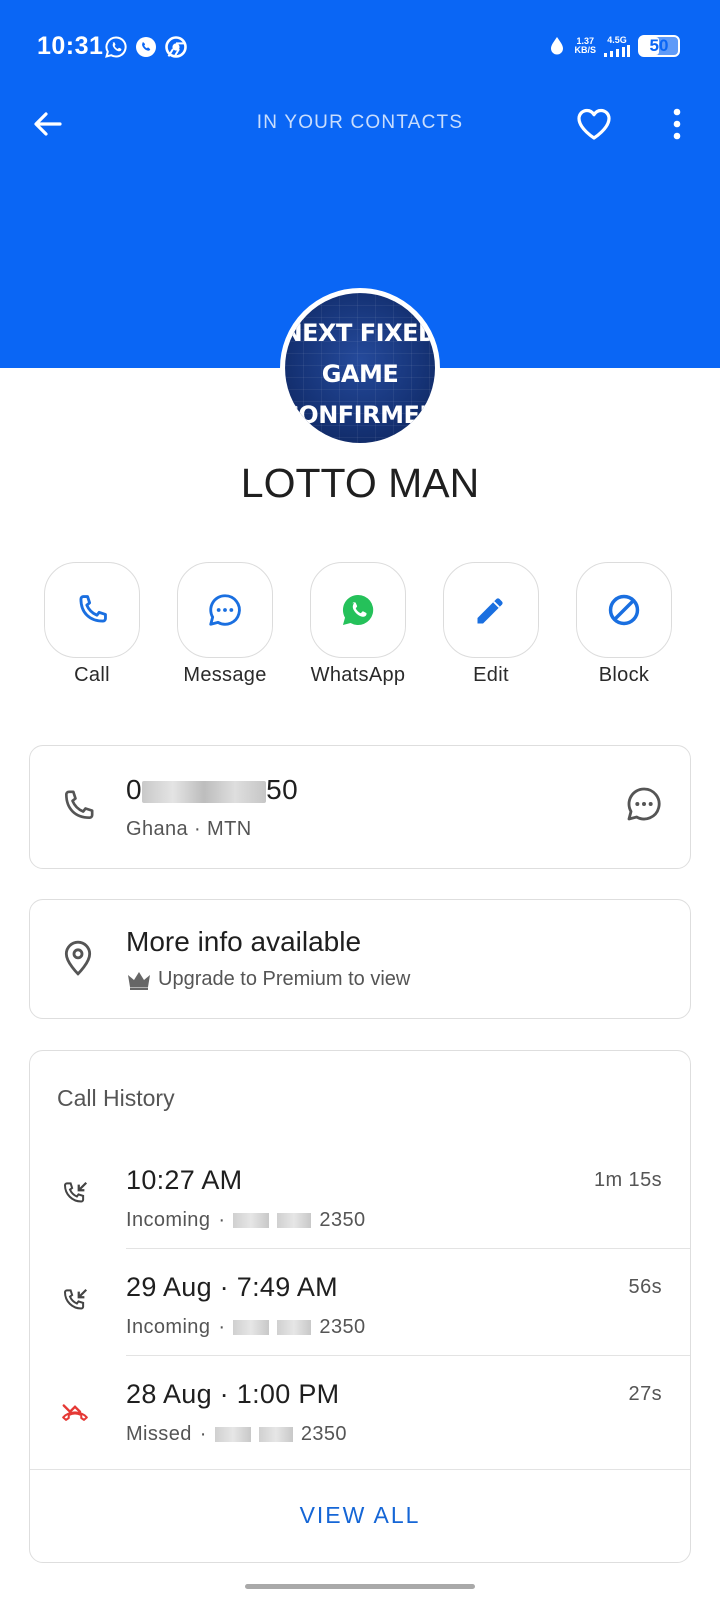 The image size is (720, 1600). What do you see at coordinates (585, 50) in the screenshot?
I see `net-speed-unit: KB/S` at bounding box center [585, 50].